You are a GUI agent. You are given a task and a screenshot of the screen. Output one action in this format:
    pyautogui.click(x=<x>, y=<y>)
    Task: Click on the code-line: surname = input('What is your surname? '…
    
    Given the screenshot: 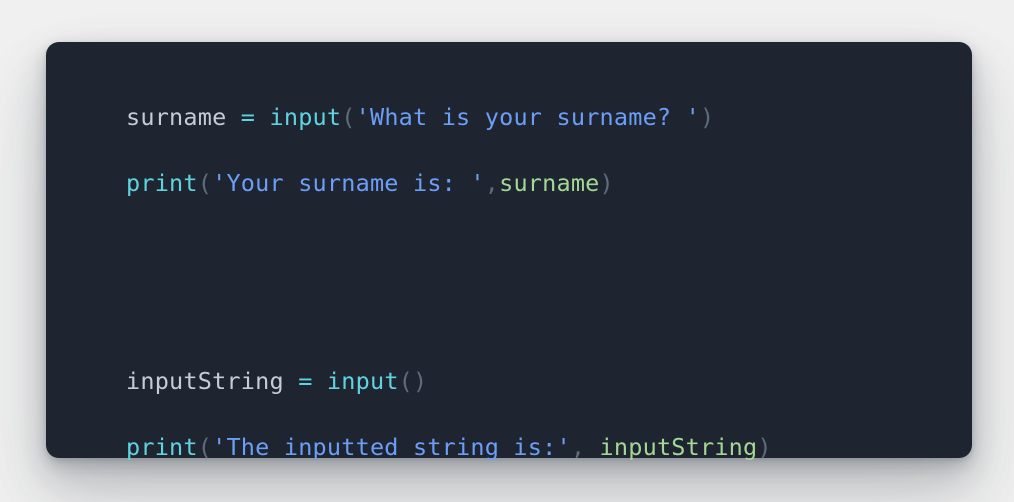 What is the action you would take?
    pyautogui.click(x=449, y=117)
    